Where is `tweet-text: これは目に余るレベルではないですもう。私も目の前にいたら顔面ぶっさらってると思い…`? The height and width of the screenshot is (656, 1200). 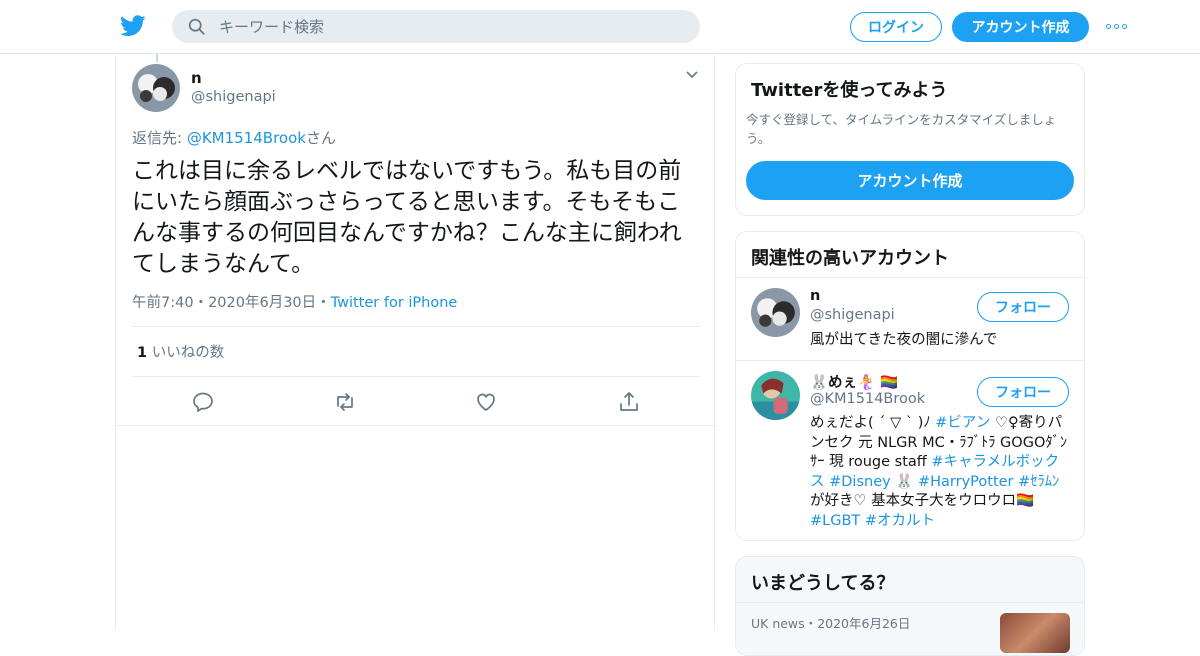
tweet-text: これは目に余るレベルではないですもう。私も目の前にいたら顔面ぶっさらってると思い… is located at coordinates (407, 217).